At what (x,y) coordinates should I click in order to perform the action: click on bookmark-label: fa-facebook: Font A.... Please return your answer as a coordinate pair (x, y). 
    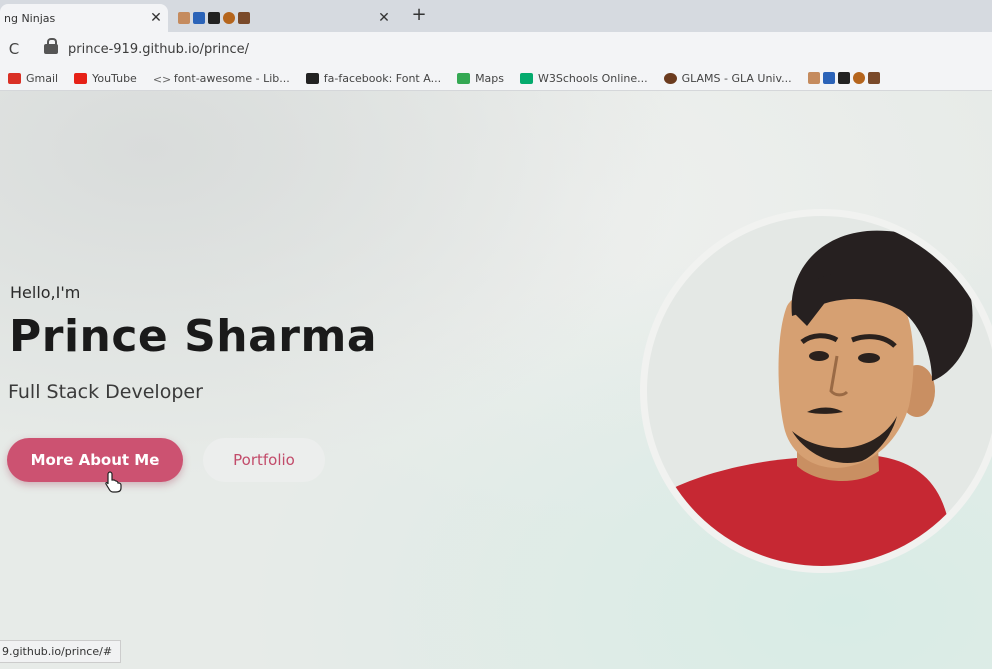
    Looking at the image, I should click on (382, 78).